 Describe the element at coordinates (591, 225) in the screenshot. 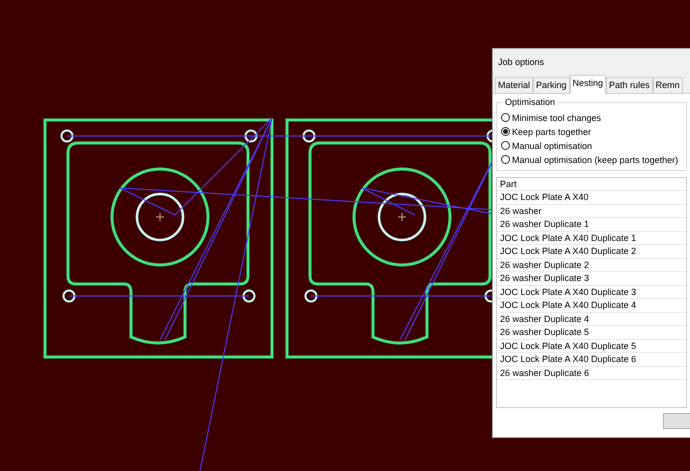

I see `list-row: 26 washer Duplicate 1` at that location.